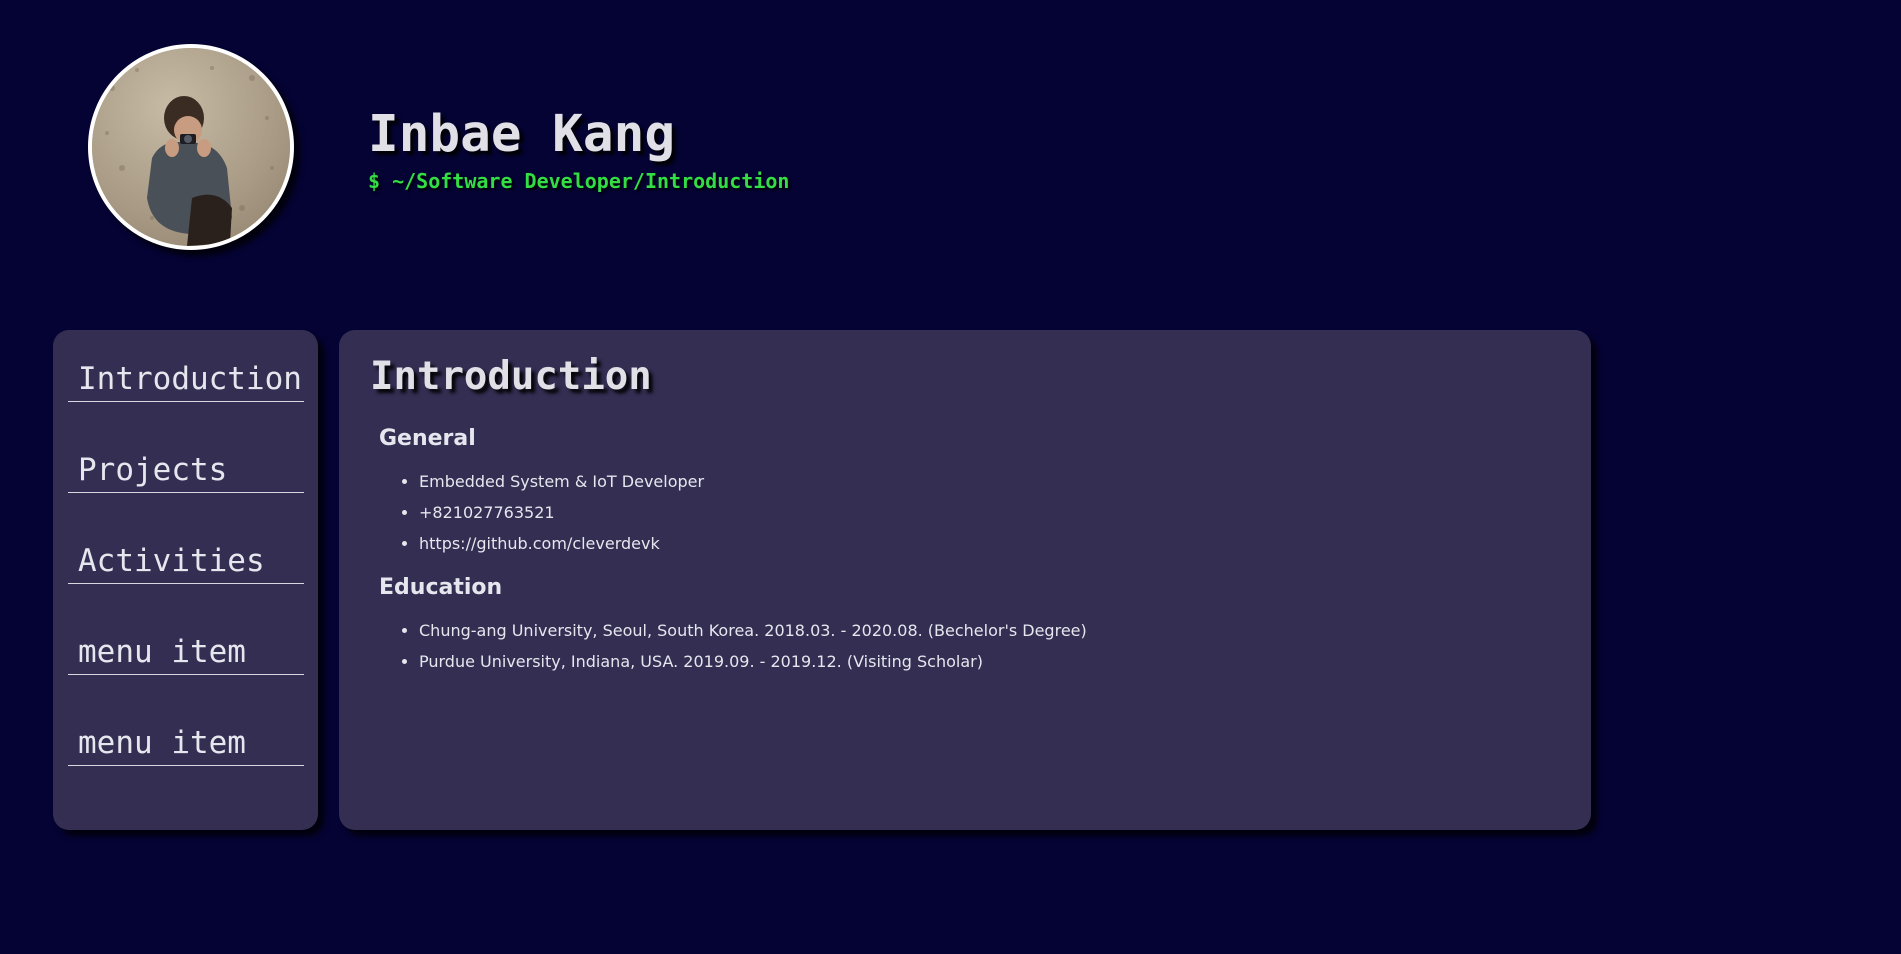 The width and height of the screenshot is (1901, 954). What do you see at coordinates (427, 438) in the screenshot?
I see `section-heading-general: General` at bounding box center [427, 438].